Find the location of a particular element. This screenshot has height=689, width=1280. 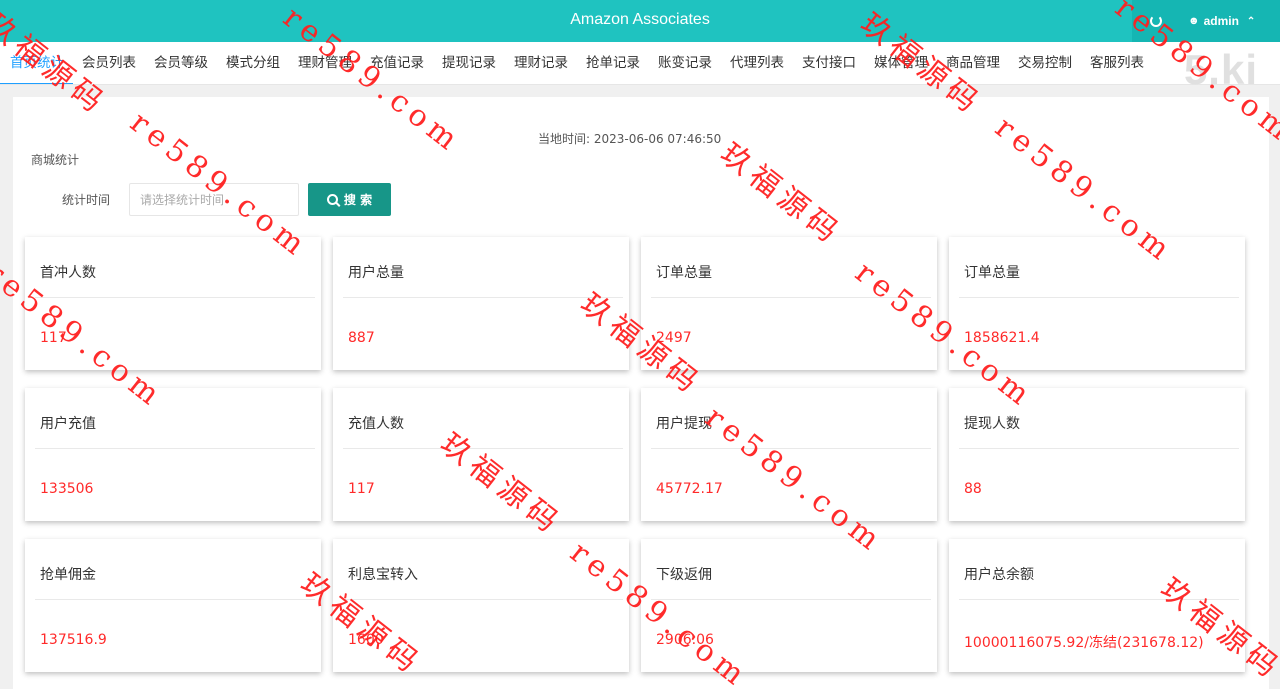

search-icon is located at coordinates (332, 199).